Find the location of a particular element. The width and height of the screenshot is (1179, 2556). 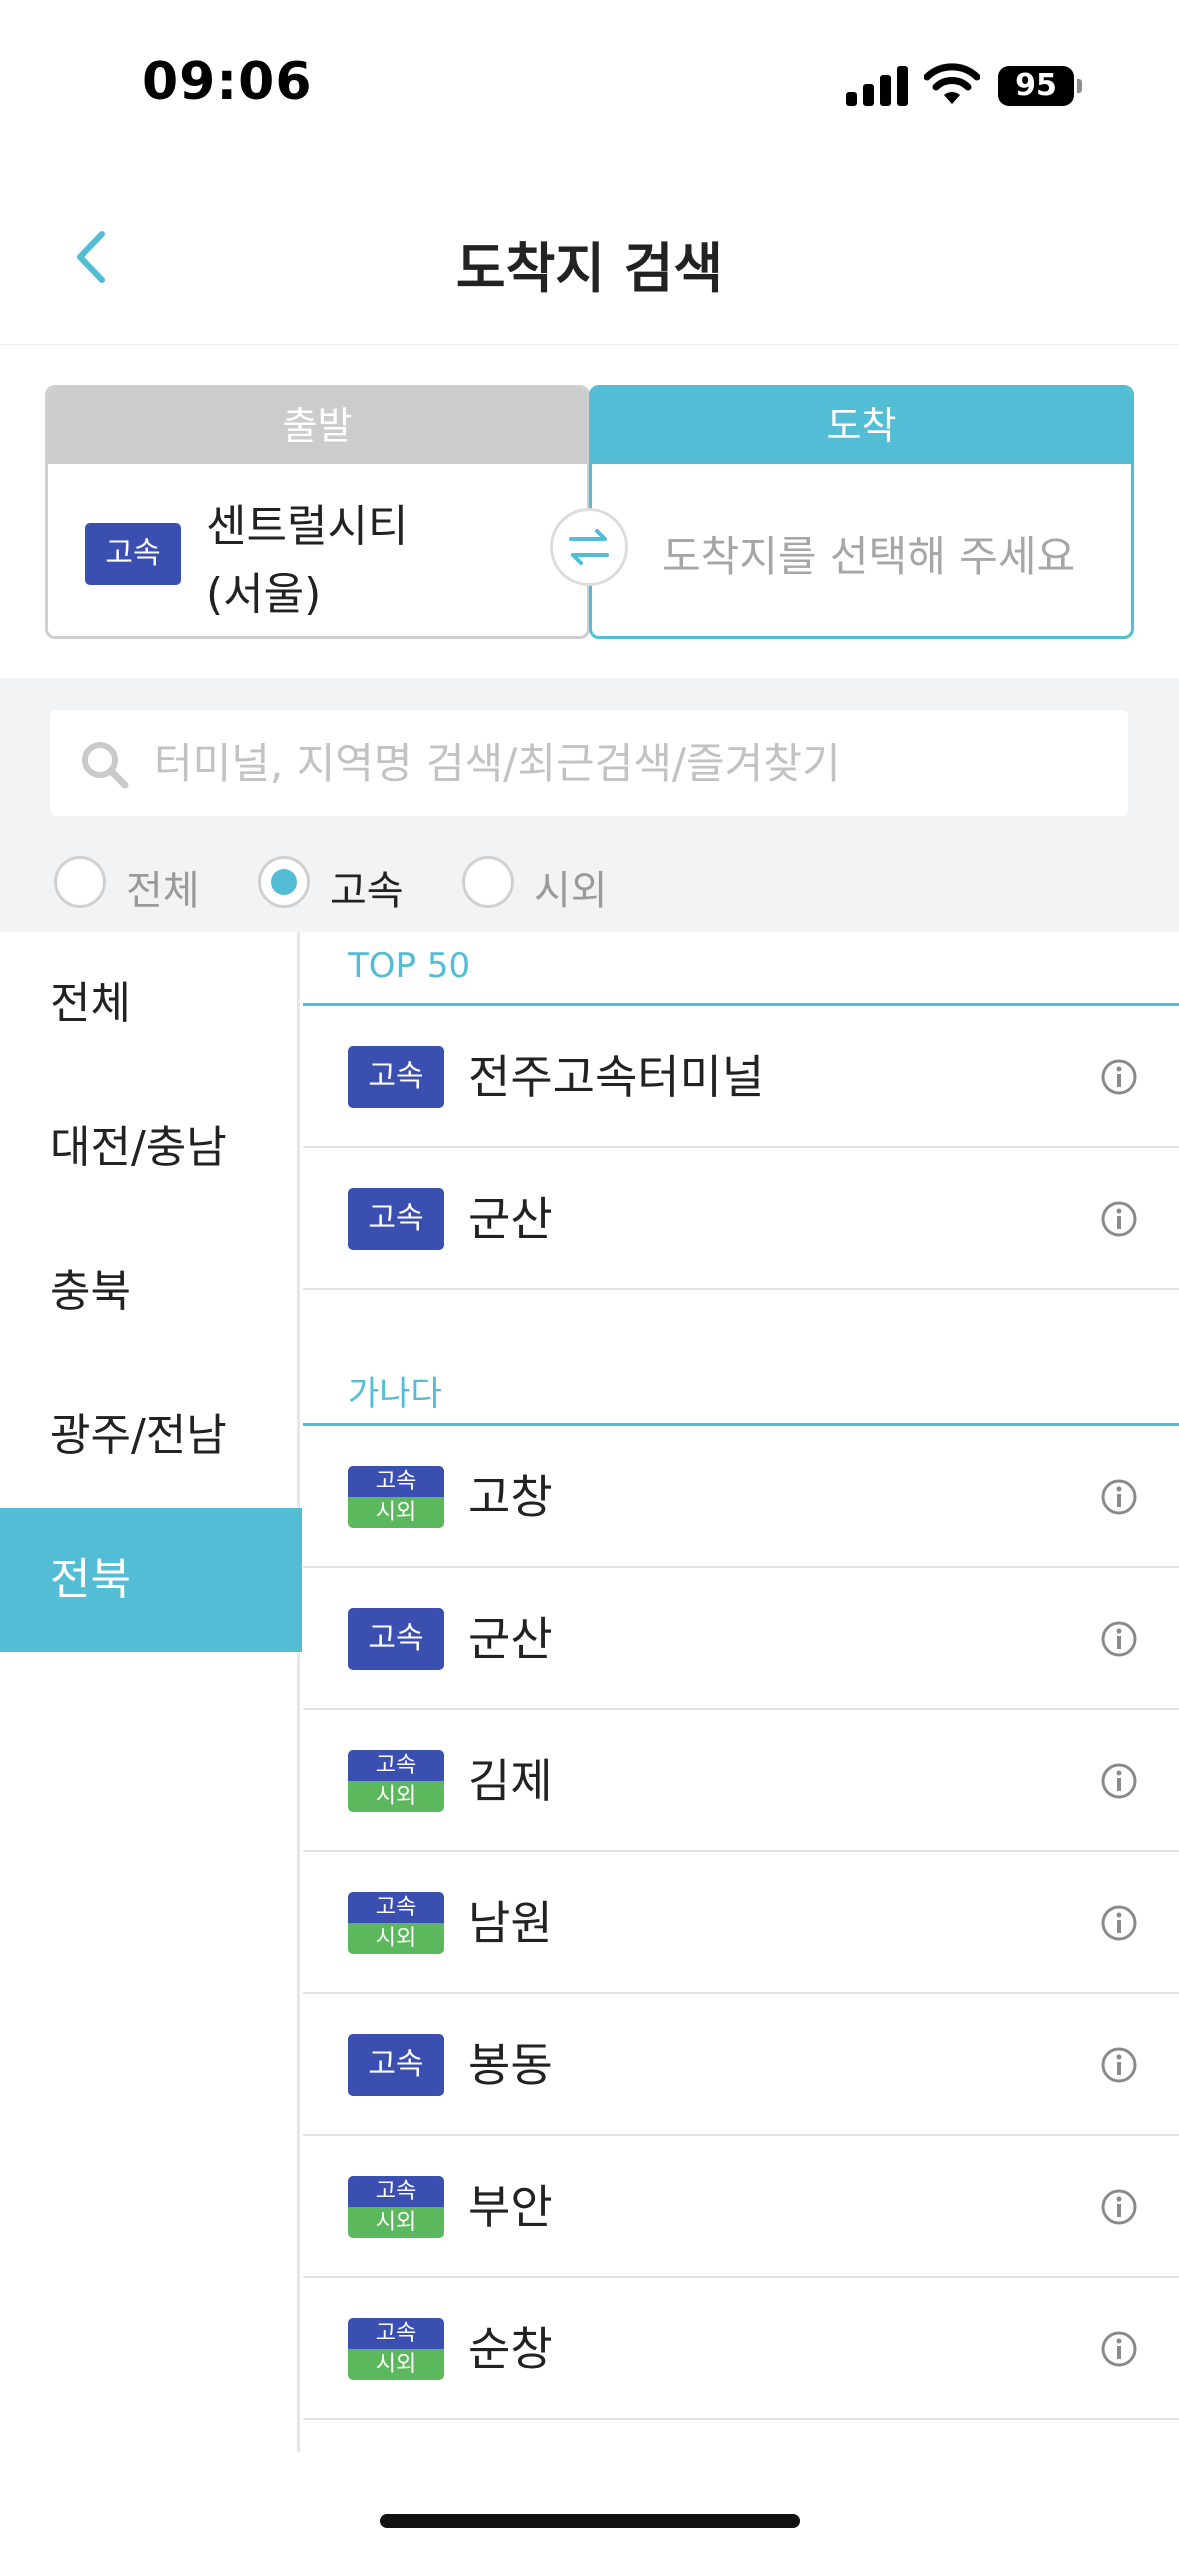

region-item-all: 전체 is located at coordinates (150, 1004).